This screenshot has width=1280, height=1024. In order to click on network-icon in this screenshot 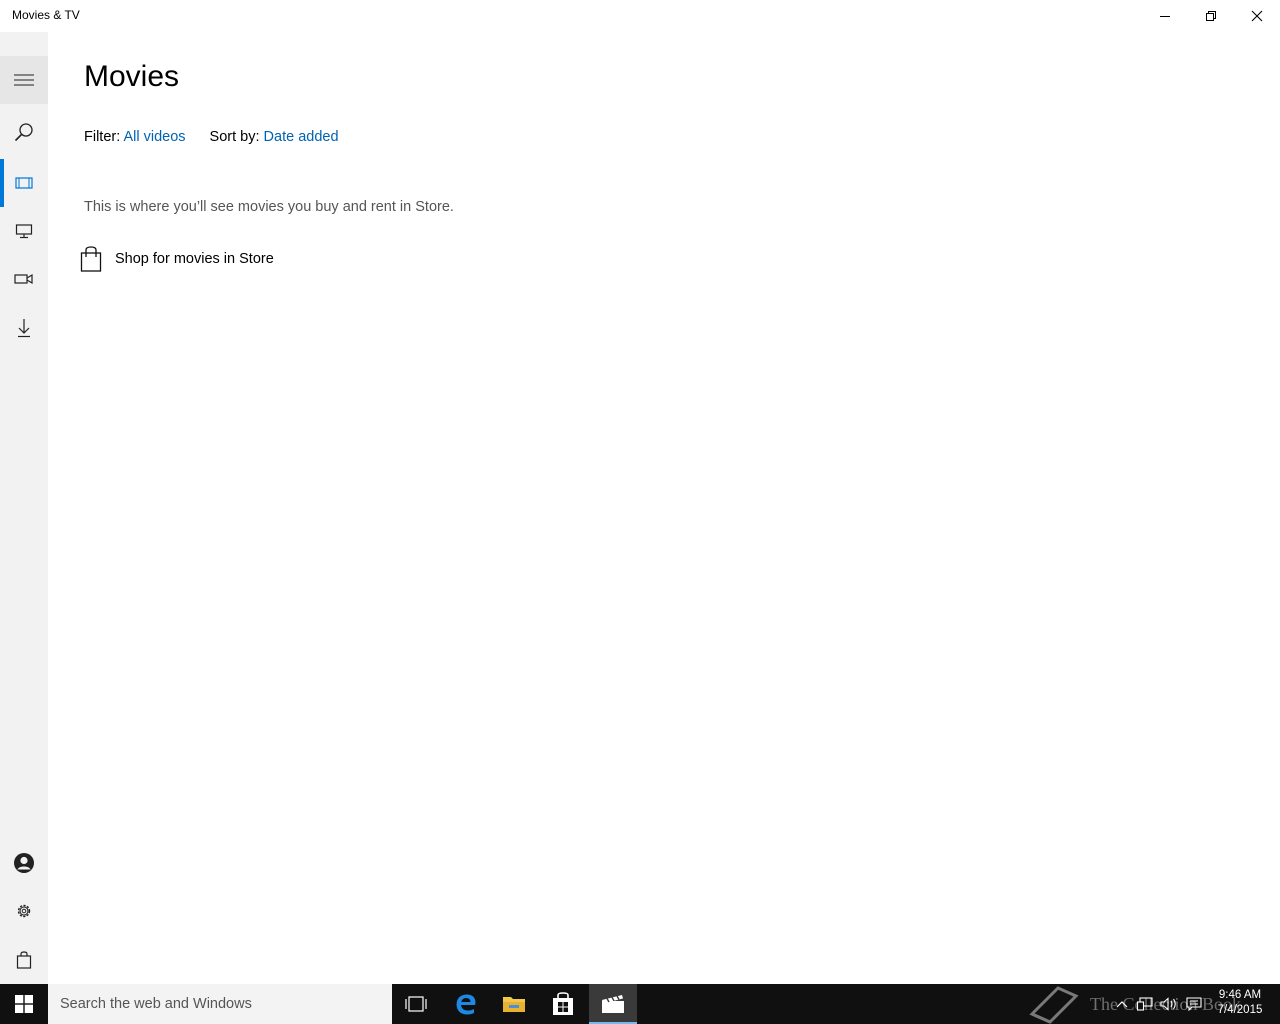, I will do `click(1145, 1004)`.